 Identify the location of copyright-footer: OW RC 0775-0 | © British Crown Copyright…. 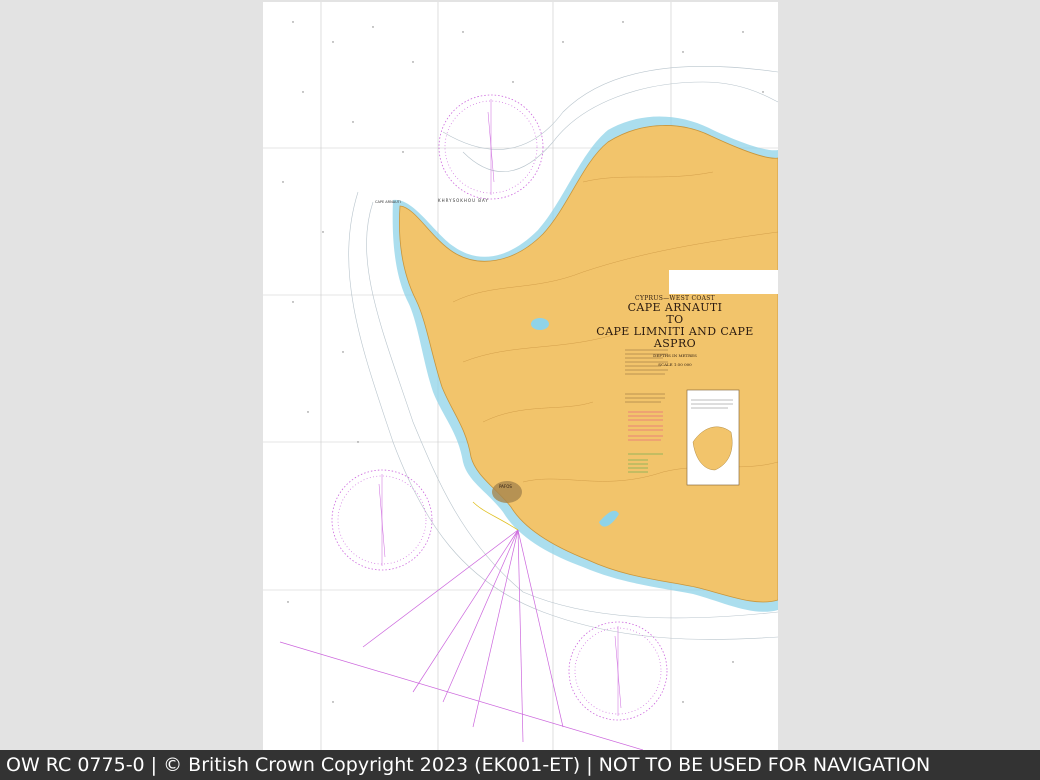
(520, 765).